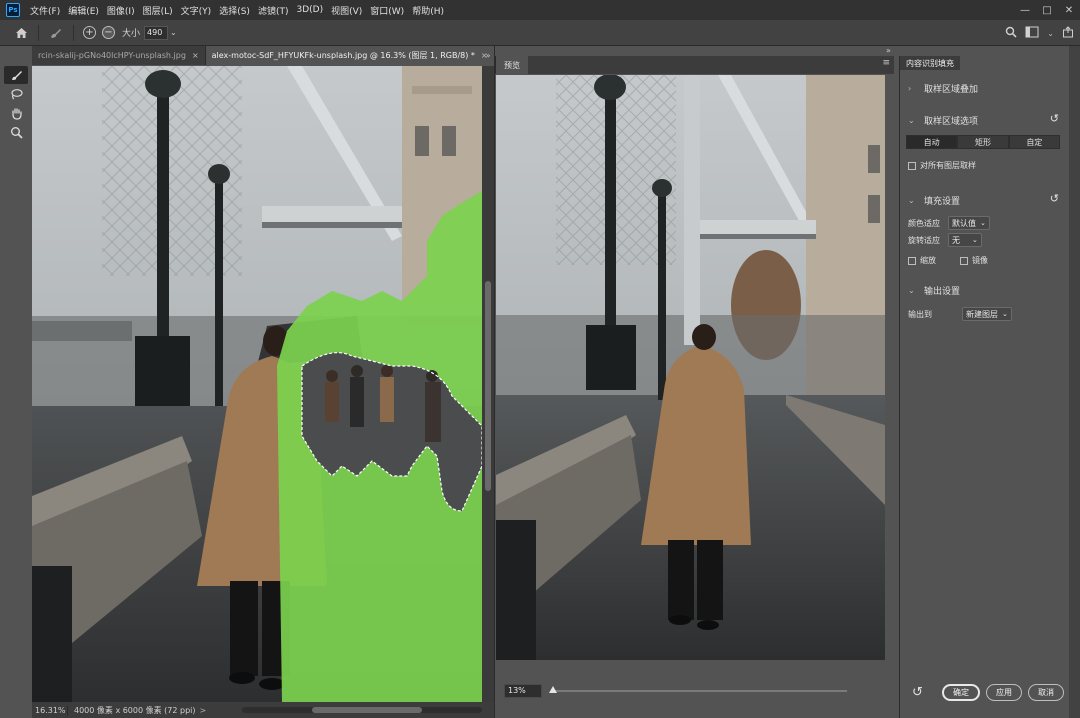 Image resolution: width=1080 pixels, height=718 pixels. I want to click on panel-button-row: ↺ 确定 应用 取消, so click(985, 693).